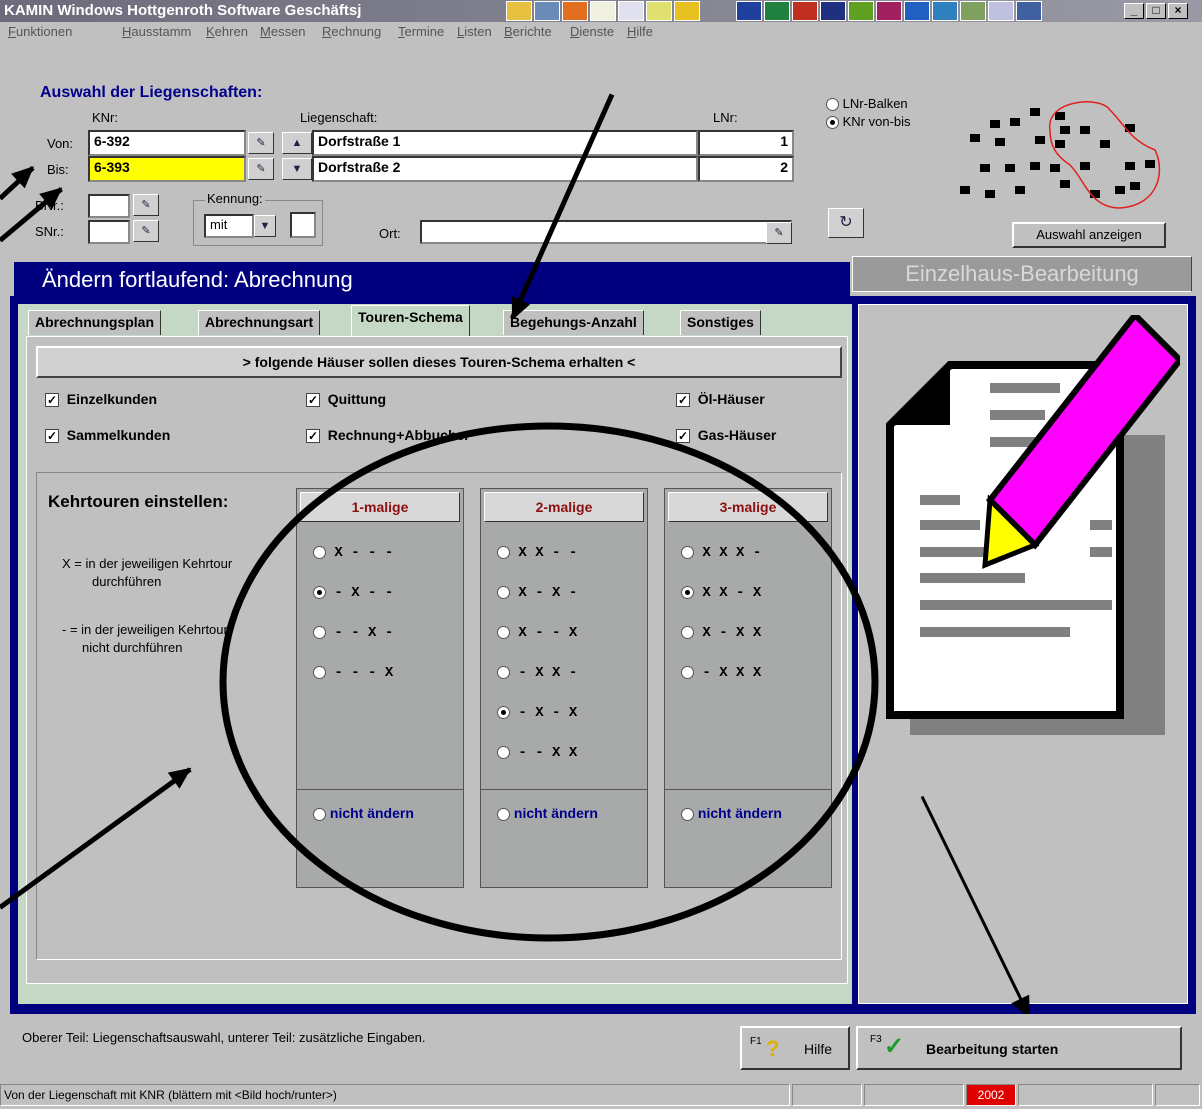 Image resolution: width=1202 pixels, height=1109 pixels. Describe the element at coordinates (146, 205) in the screenshot. I see `bnr-lookup-icon: ✎` at that location.